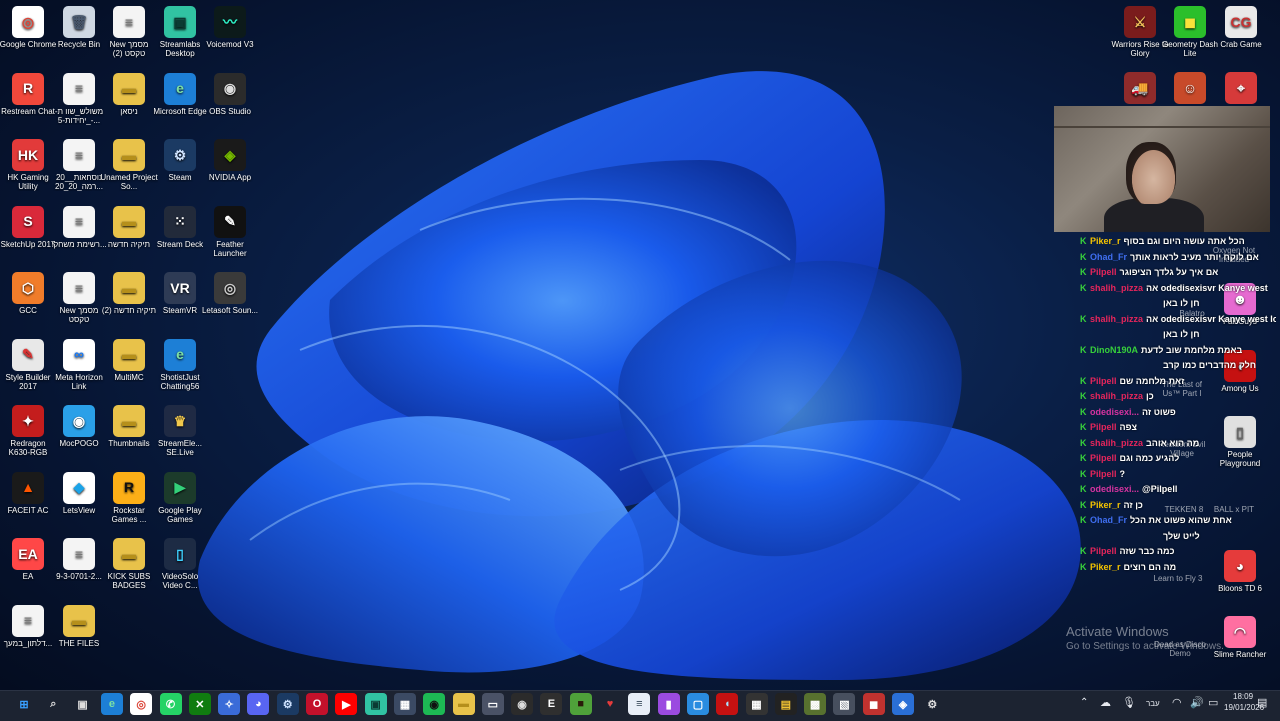  Describe the element at coordinates (111, 704) in the screenshot. I see `edge-taskbar-icon: e` at that location.